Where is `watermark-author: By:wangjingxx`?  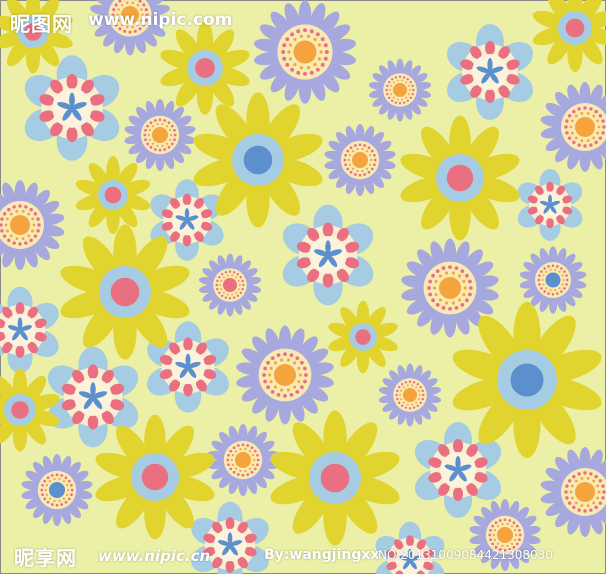 watermark-author: By:wangjingxx is located at coordinates (322, 555).